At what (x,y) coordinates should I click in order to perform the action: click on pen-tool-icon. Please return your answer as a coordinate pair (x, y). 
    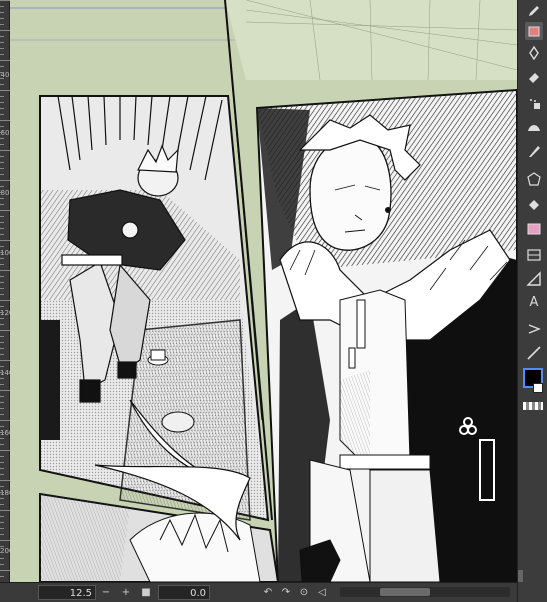
    Looking at the image, I should click on (534, 11).